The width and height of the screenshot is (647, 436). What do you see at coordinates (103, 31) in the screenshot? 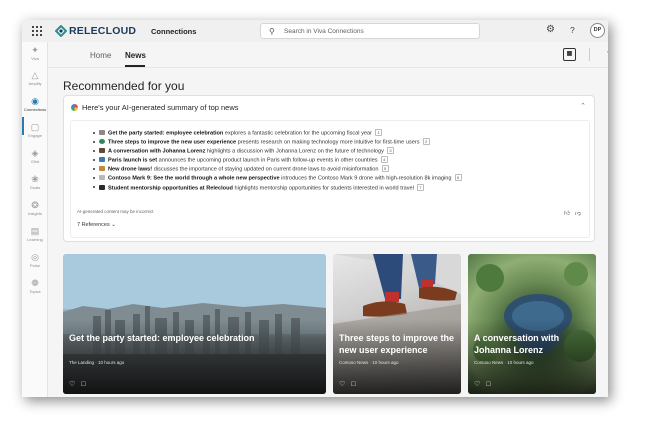
I see `brand-name: RELECLOUD` at bounding box center [103, 31].